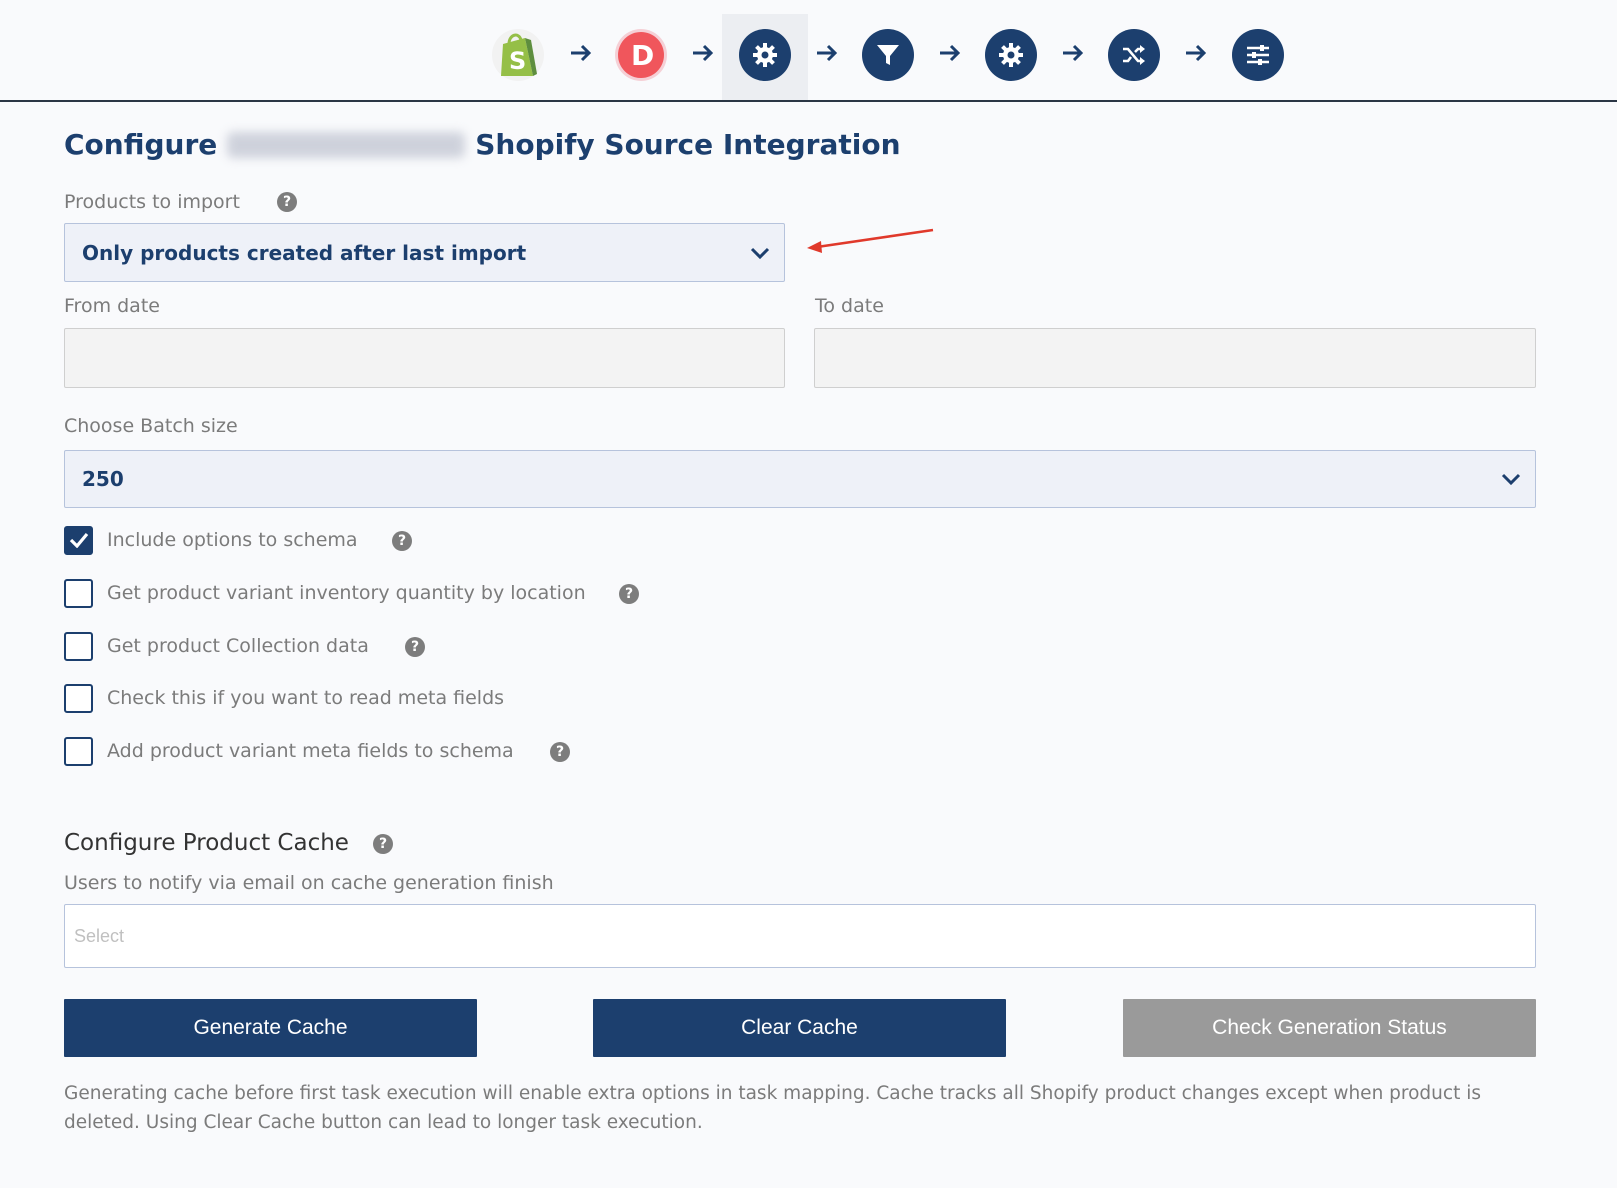 The height and width of the screenshot is (1188, 1617). Describe the element at coordinates (78, 646) in the screenshot. I see `collection-data-checkbox` at that location.